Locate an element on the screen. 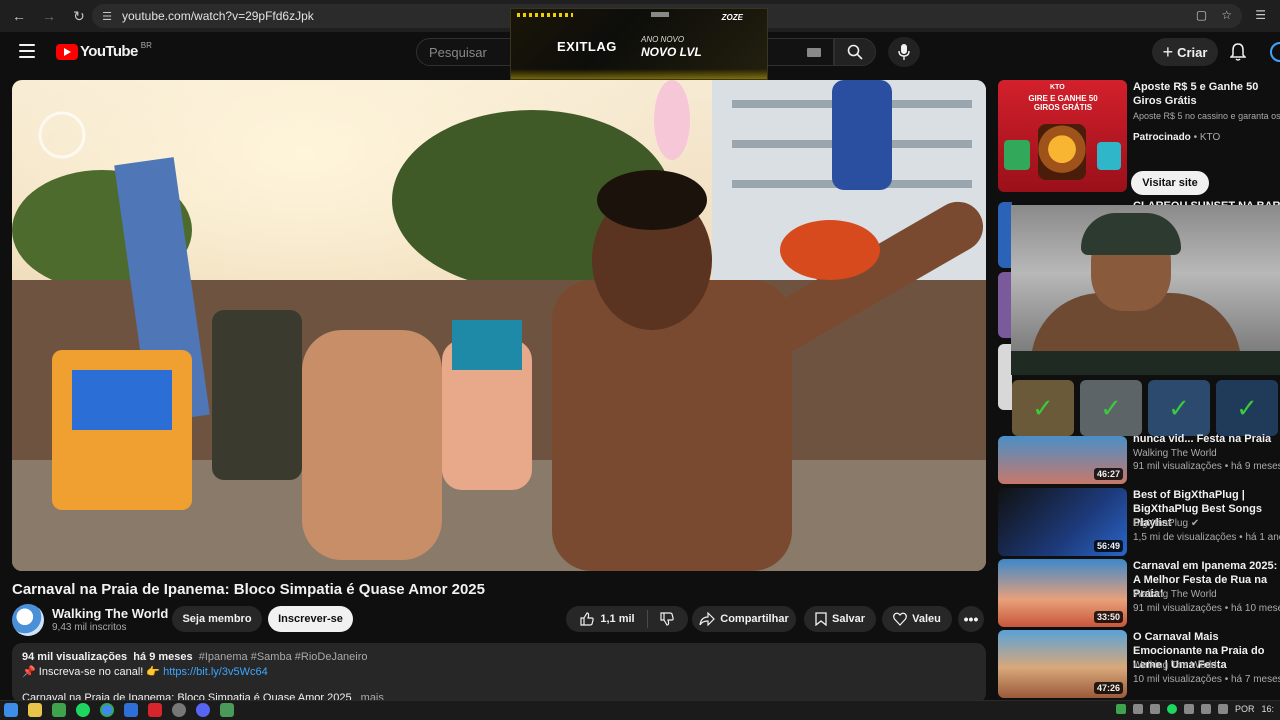 The image size is (1280, 720). create-label: Criar is located at coordinates (1192, 52).